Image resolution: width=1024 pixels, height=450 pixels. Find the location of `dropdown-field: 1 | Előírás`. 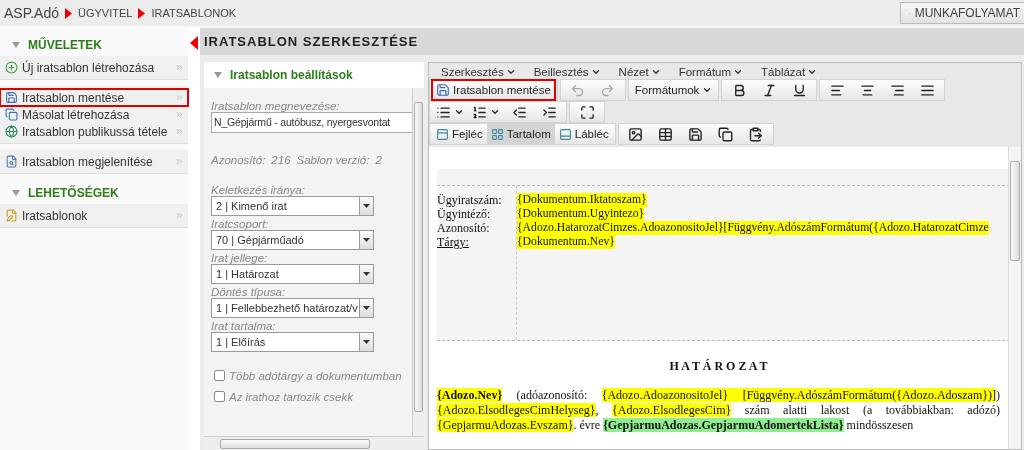

dropdown-field: 1 | Előírás is located at coordinates (292, 342).